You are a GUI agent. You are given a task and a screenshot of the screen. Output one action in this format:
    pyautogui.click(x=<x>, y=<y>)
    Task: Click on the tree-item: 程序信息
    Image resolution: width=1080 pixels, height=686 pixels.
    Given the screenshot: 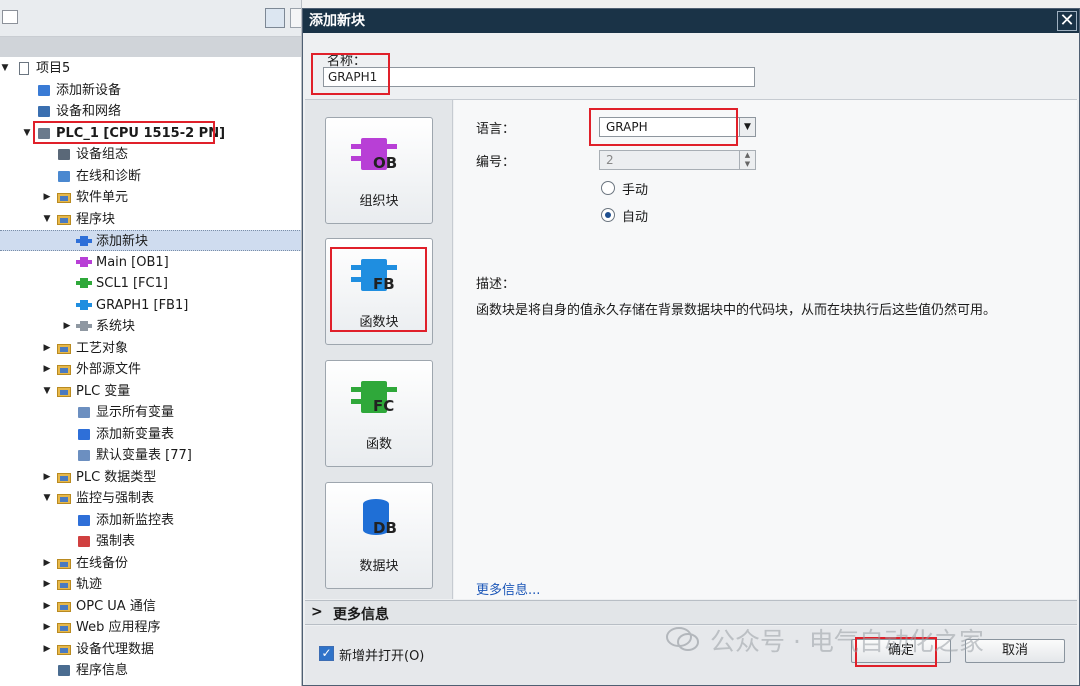 What is the action you would take?
    pyautogui.click(x=150, y=670)
    